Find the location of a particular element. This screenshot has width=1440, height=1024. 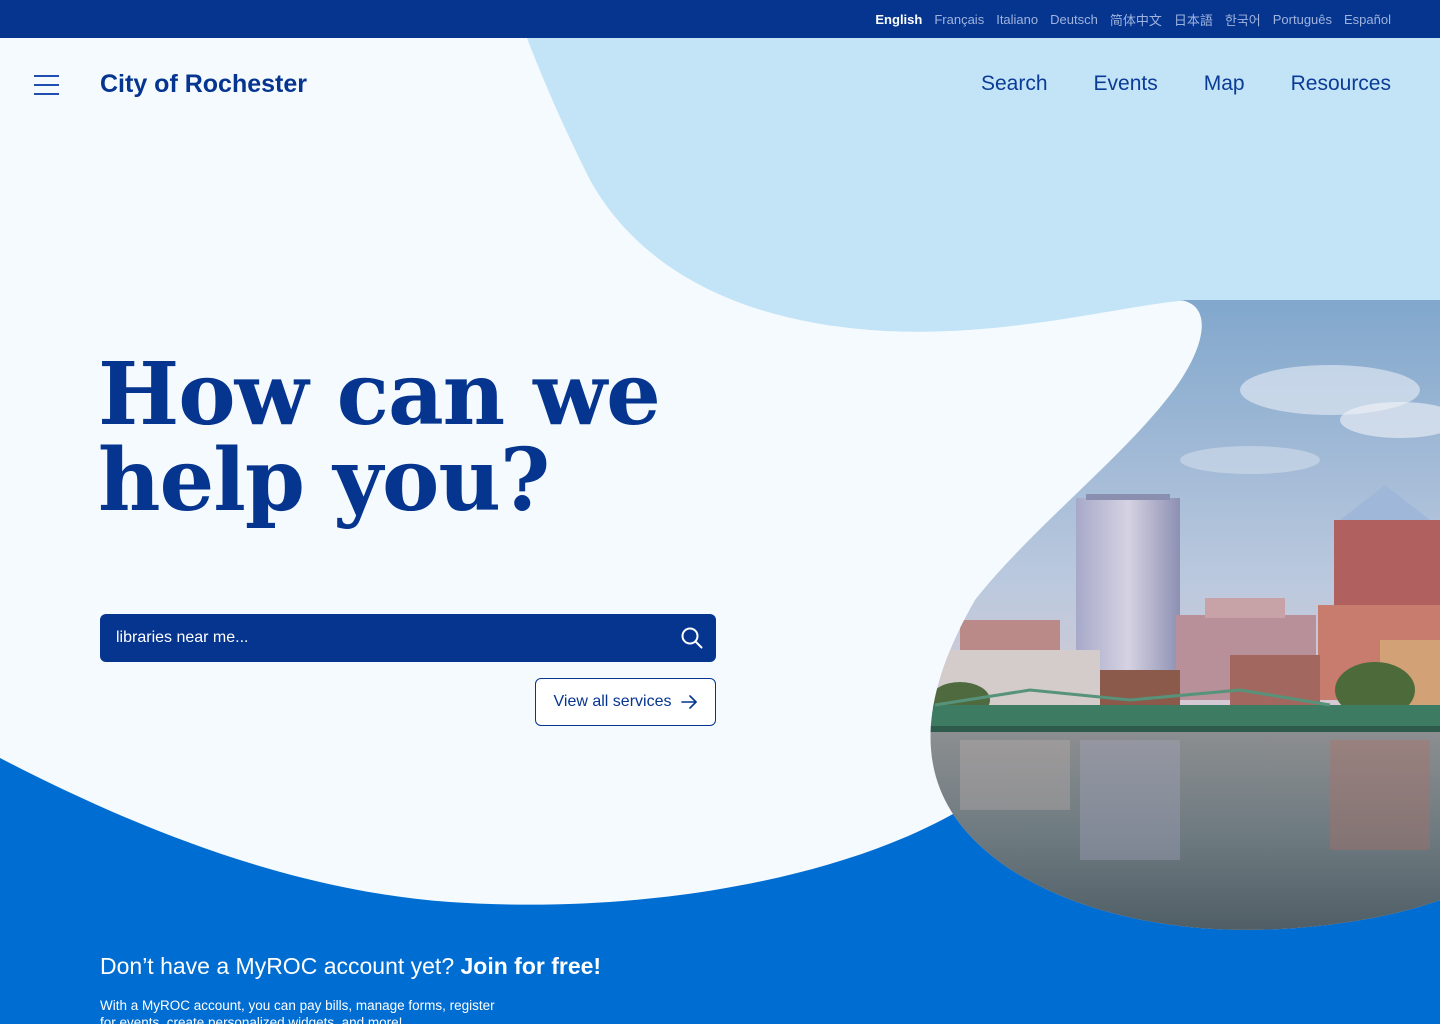

search-bar is located at coordinates (408, 638).